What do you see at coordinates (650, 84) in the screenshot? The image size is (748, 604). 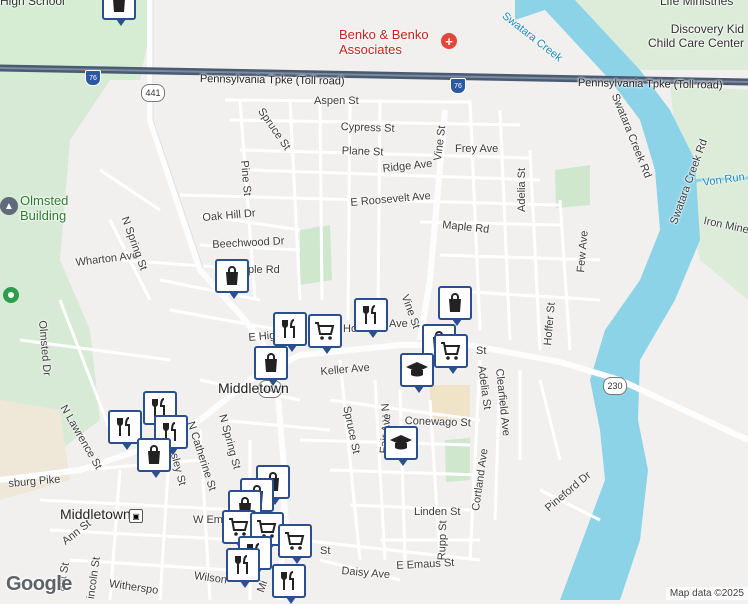 I see `label-turnpike-right: Pennsylvania Tpke (Toll road)` at bounding box center [650, 84].